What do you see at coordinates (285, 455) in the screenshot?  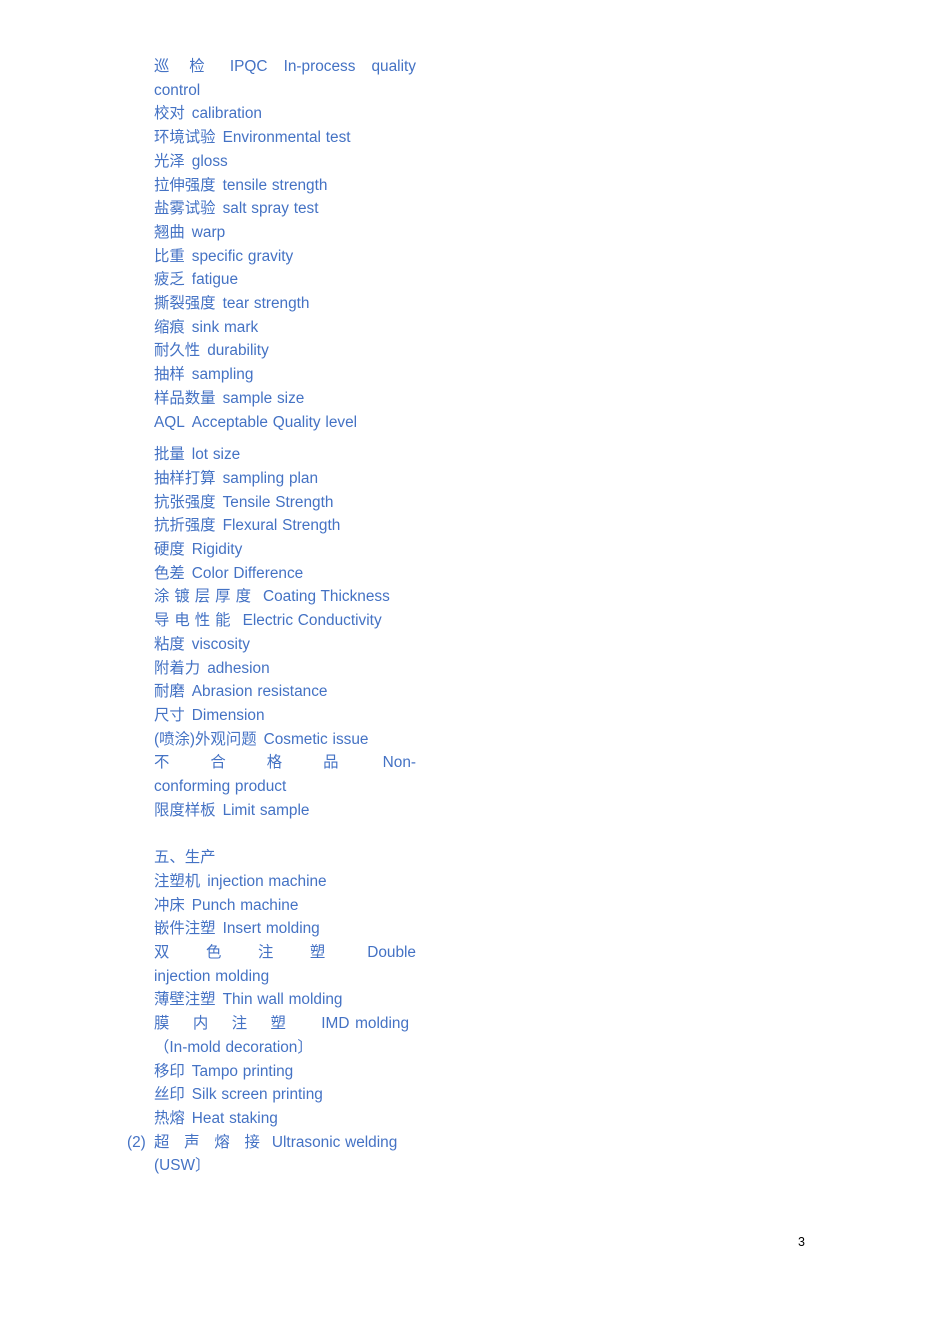 I see `glossary-line-lot-size: 批量 lot size` at bounding box center [285, 455].